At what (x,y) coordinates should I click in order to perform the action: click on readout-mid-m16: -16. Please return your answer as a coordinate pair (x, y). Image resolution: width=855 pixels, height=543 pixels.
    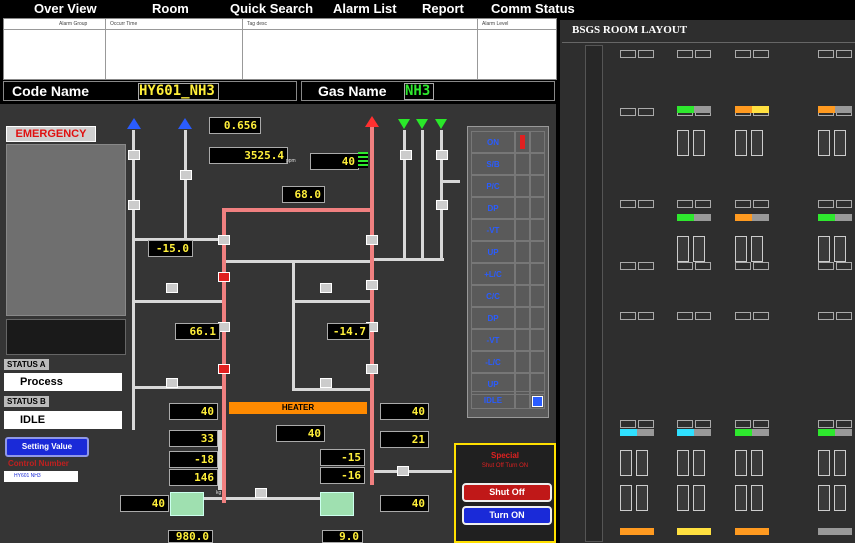
    Looking at the image, I should click on (342, 475).